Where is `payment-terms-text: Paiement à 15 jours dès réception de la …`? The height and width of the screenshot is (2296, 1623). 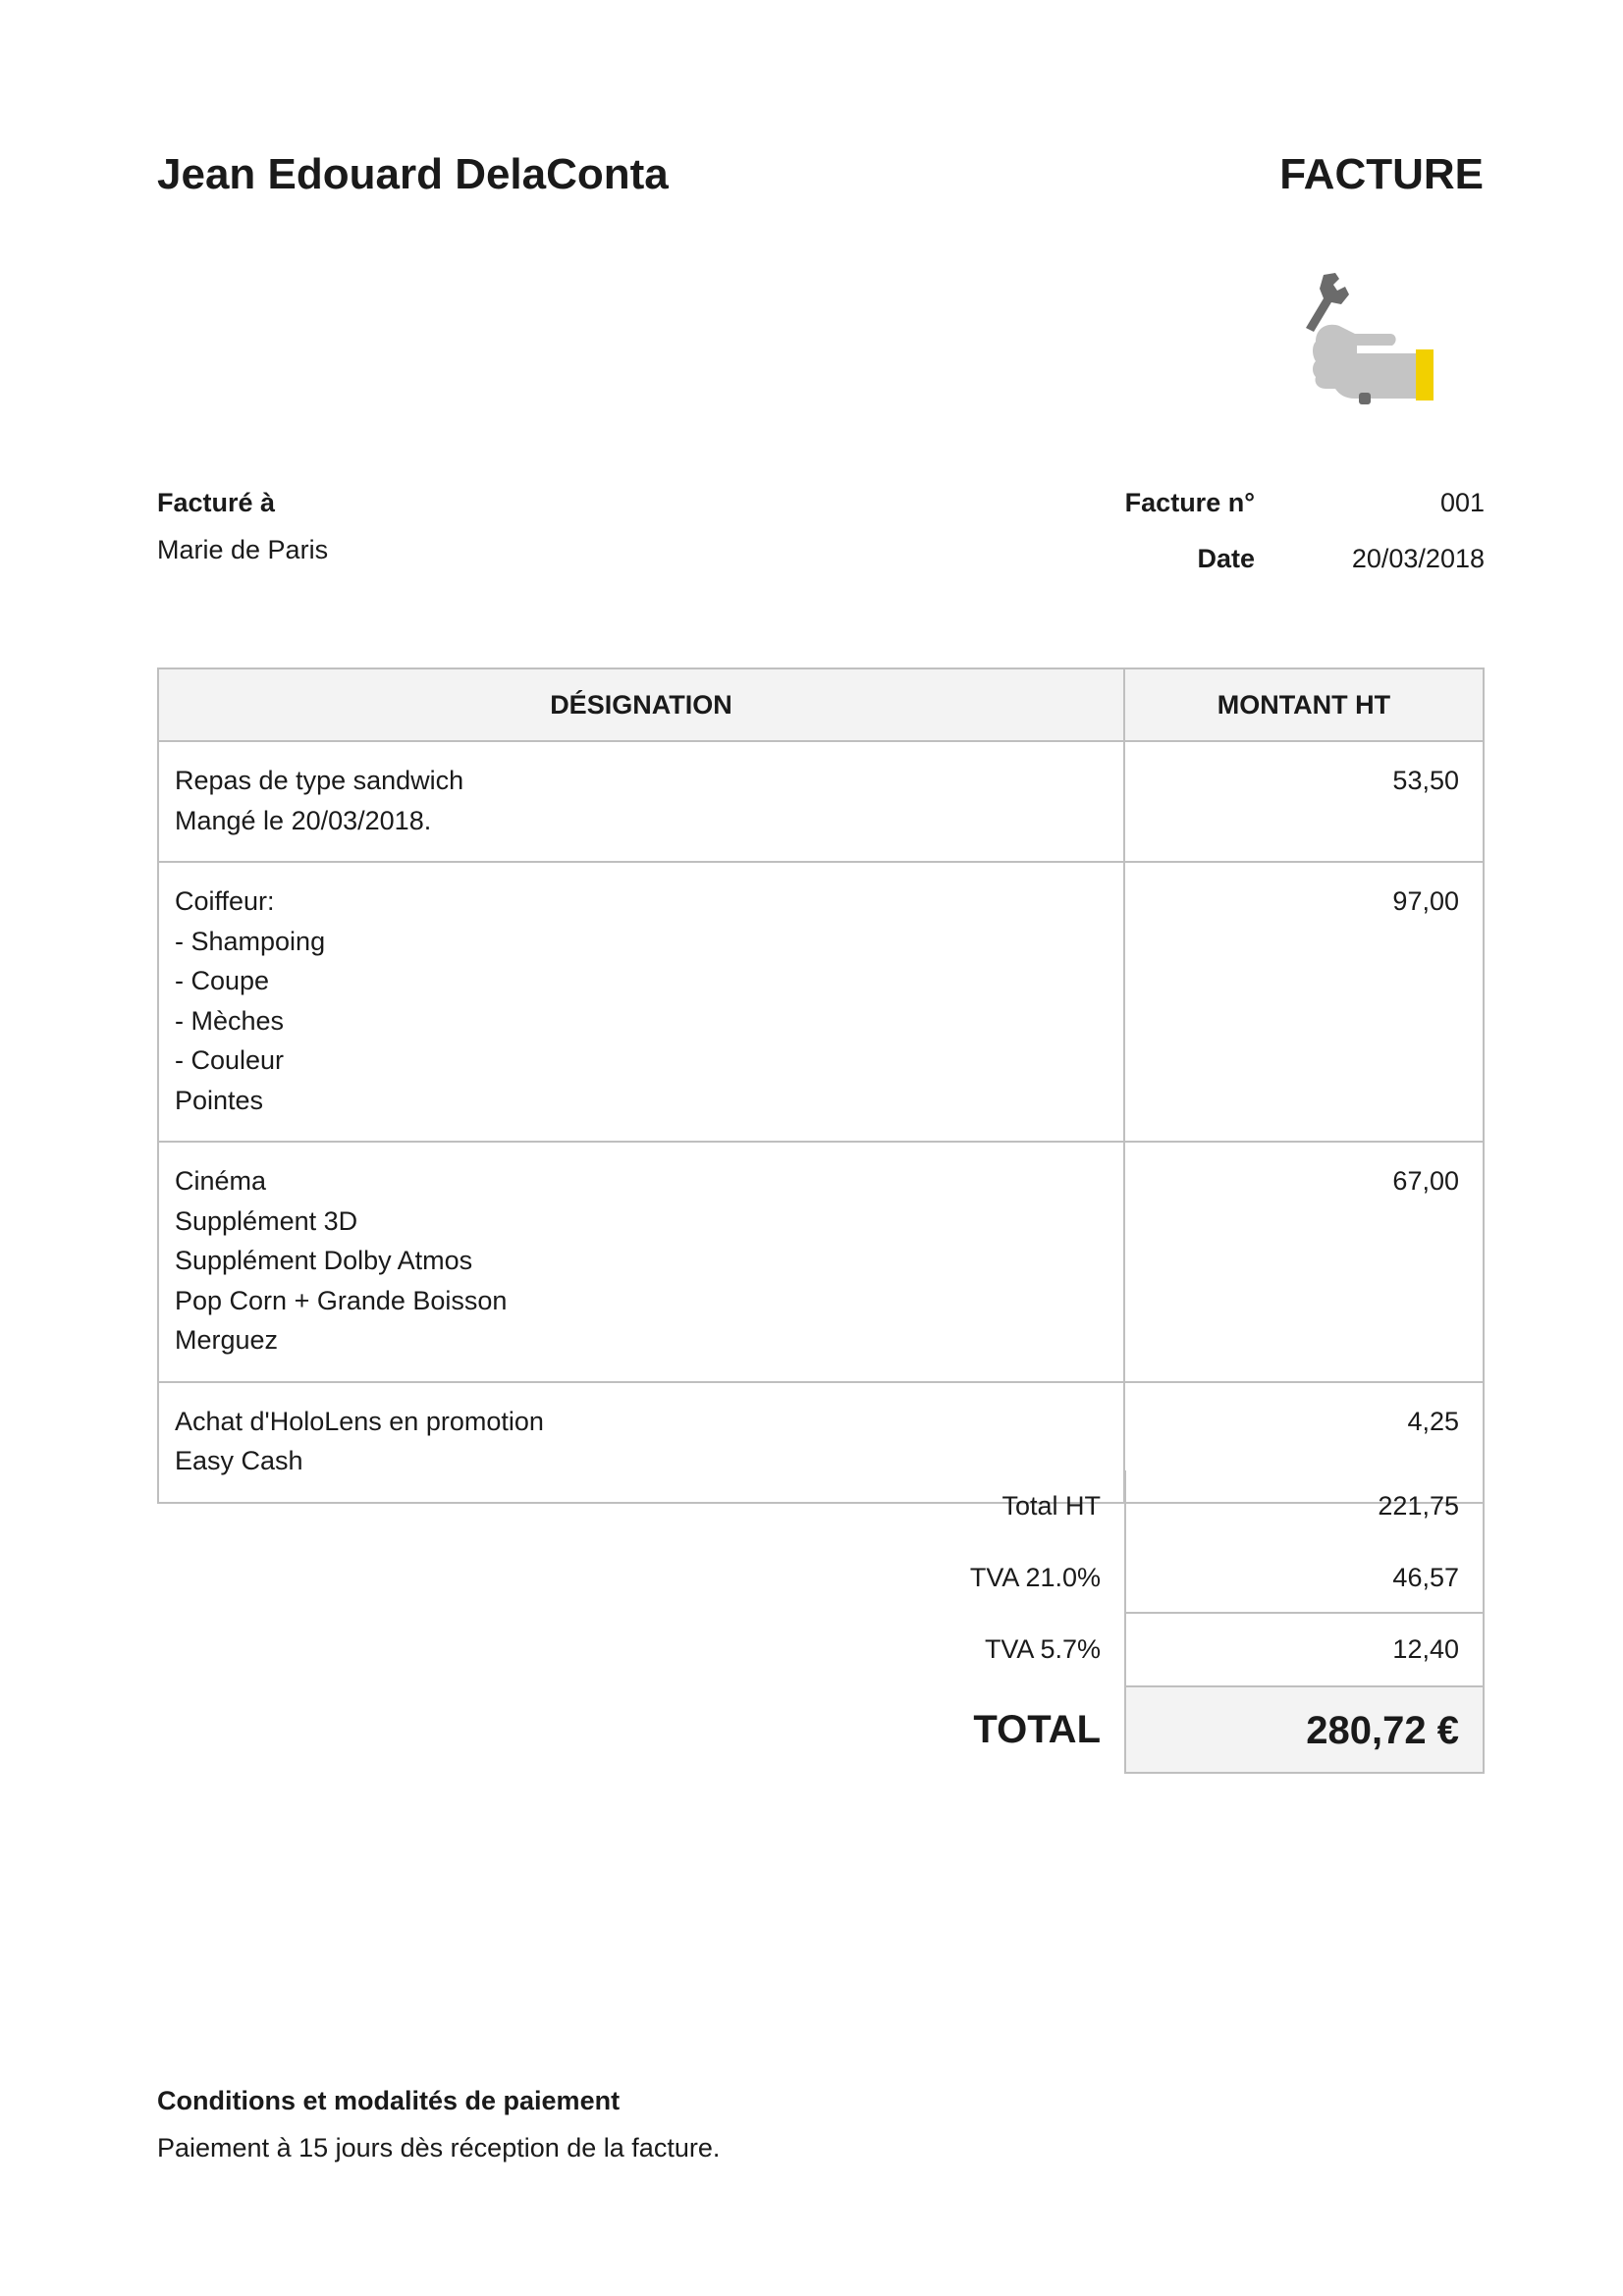
payment-terms-text: Paiement à 15 jours dès réception de la … is located at coordinates (439, 2148).